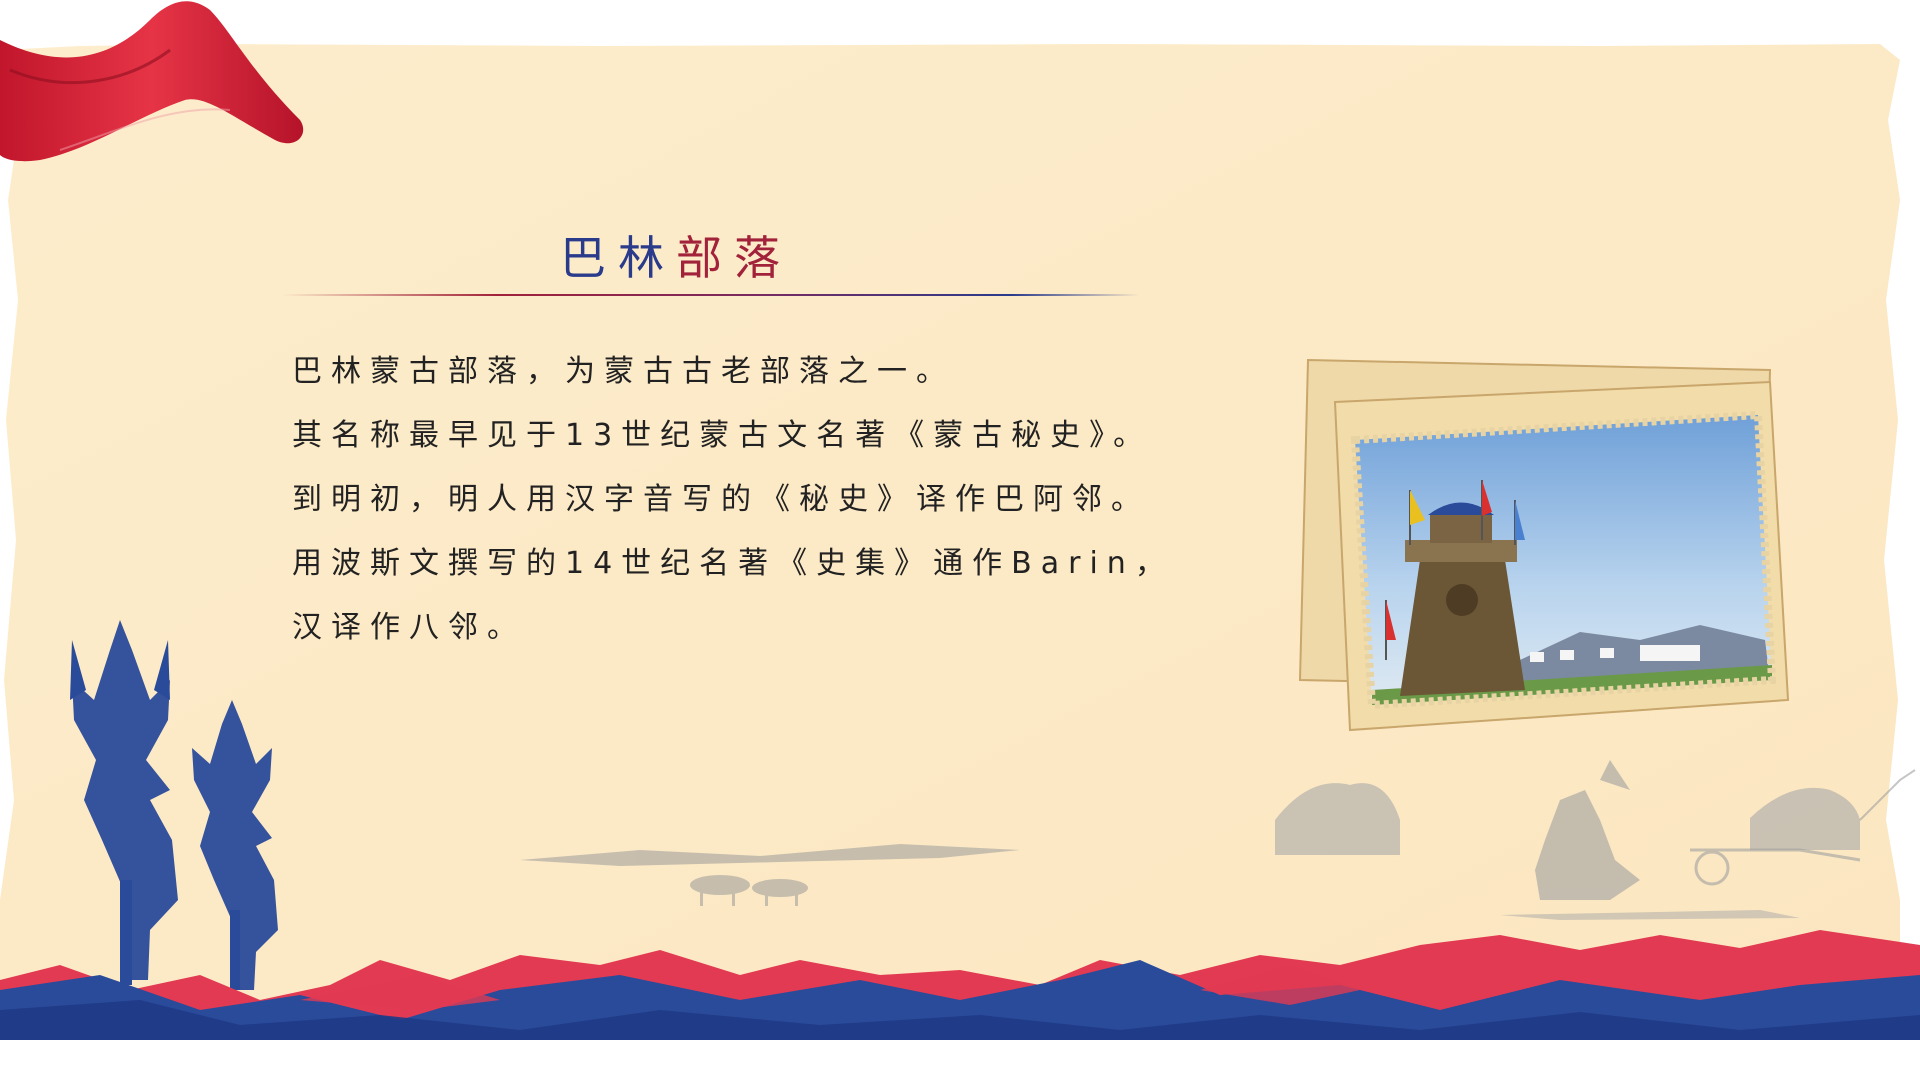  What do you see at coordinates (734, 258) in the screenshot?
I see `title-part-red: 部落` at bounding box center [734, 258].